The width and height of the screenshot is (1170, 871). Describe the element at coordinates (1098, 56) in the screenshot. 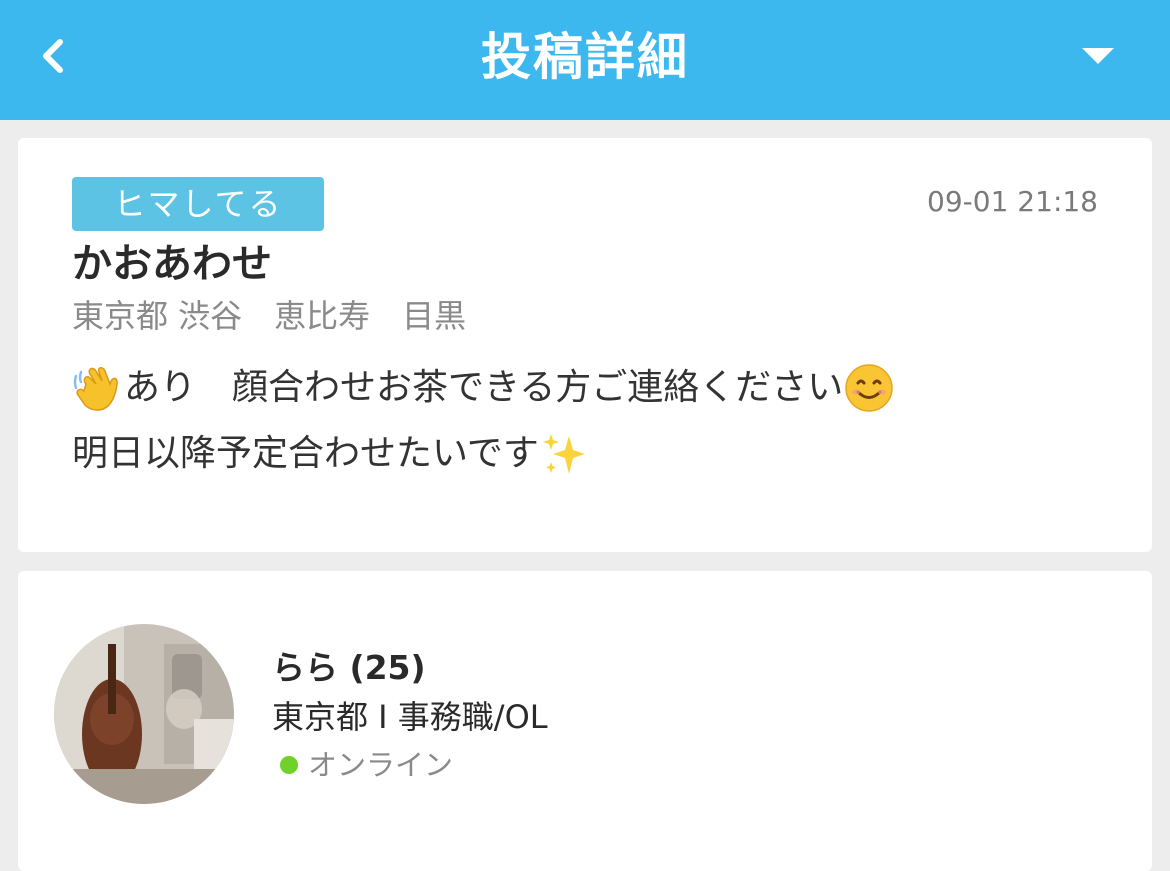

I see `triangle-down-icon` at that location.